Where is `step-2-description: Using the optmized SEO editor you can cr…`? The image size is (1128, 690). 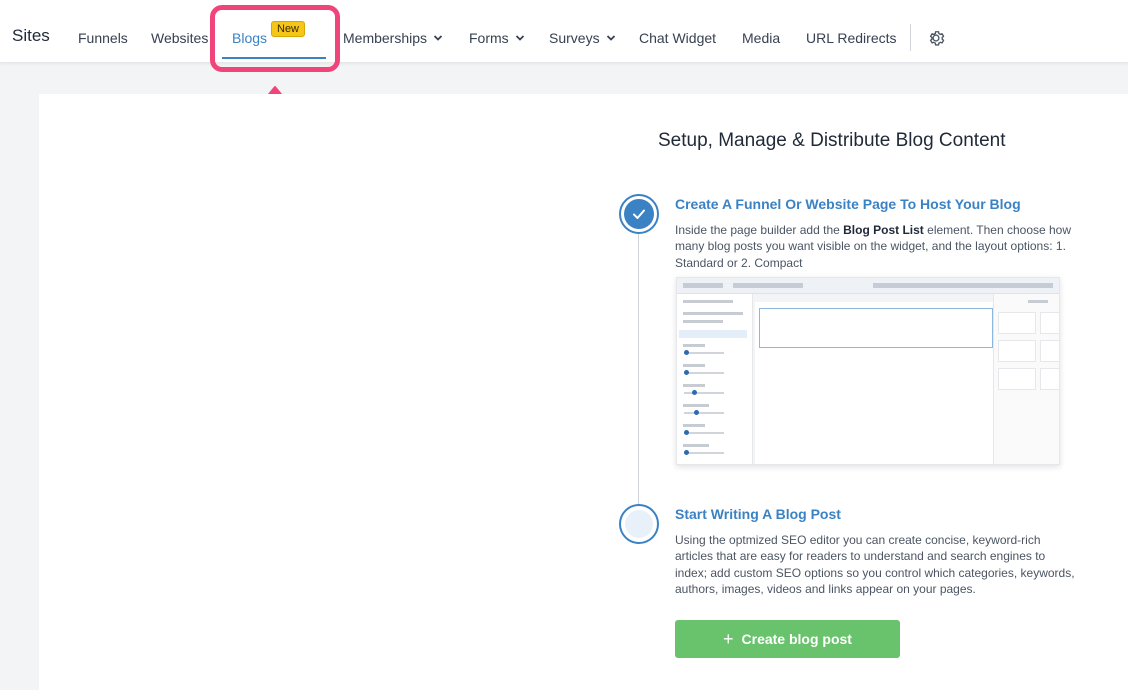
step-2-description: Using the optmized SEO editor you can cr… is located at coordinates (875, 564).